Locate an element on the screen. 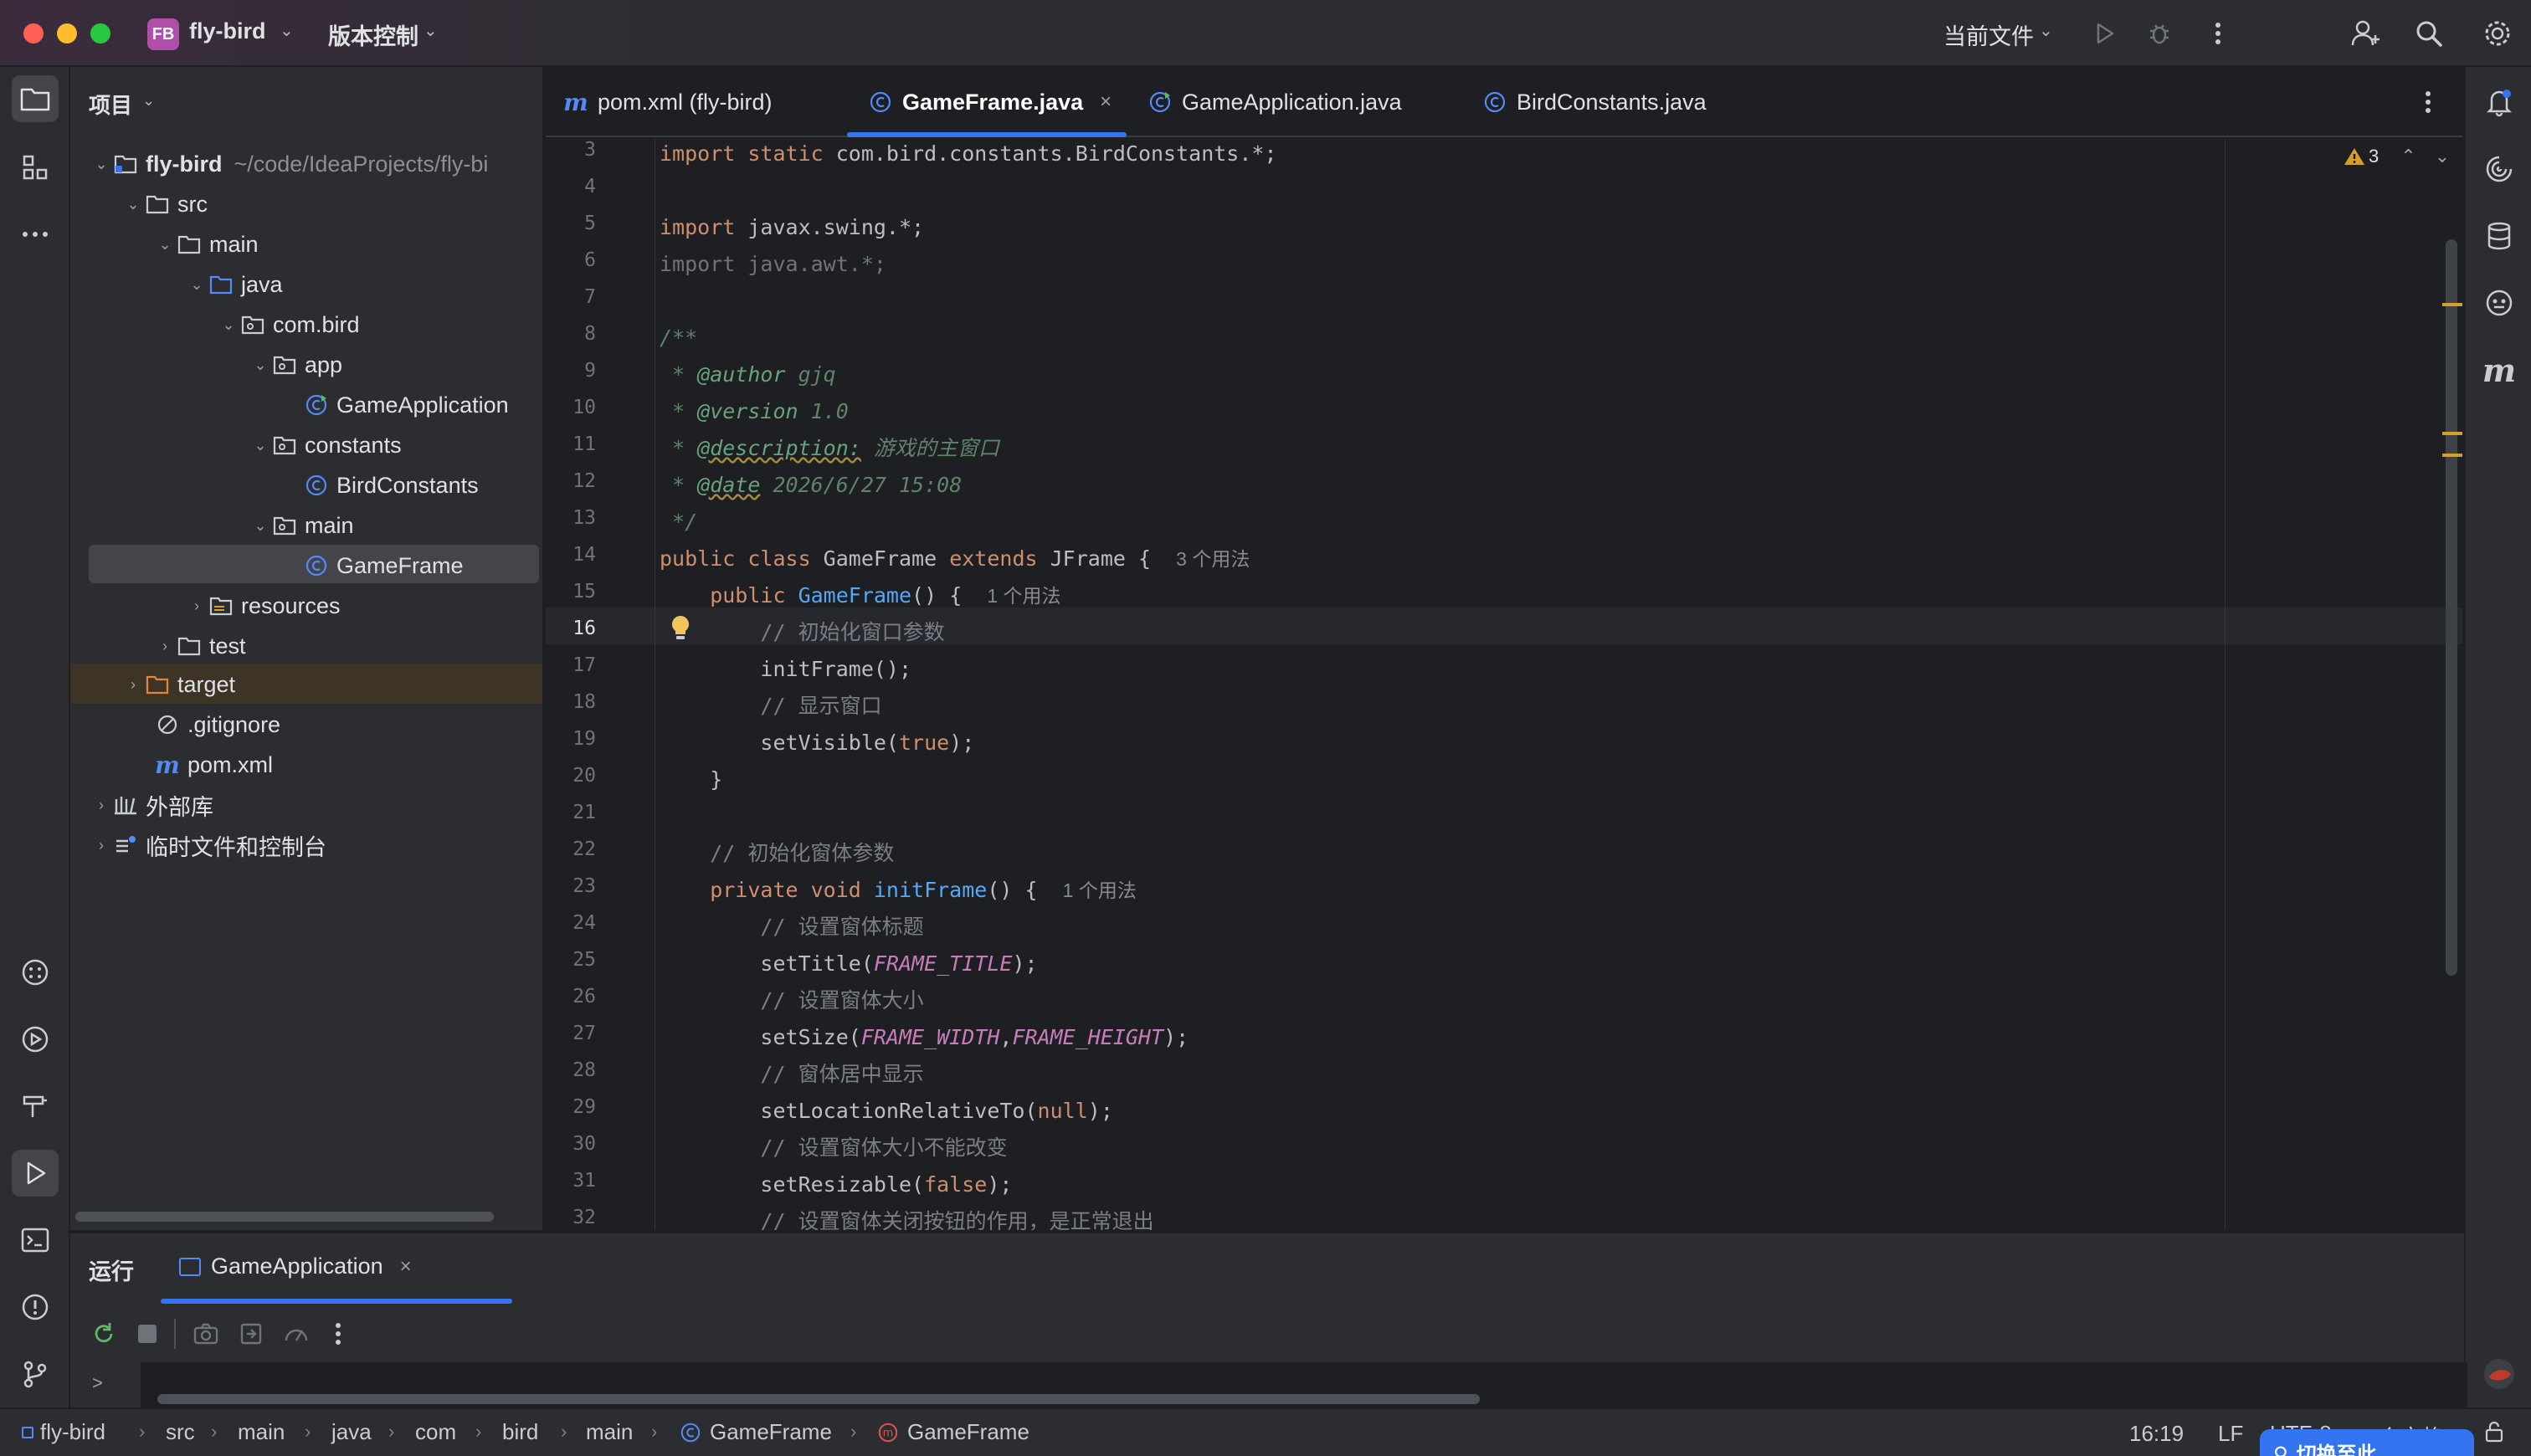 This screenshot has width=2531, height=1456. run-icon is located at coordinates (2104, 33).